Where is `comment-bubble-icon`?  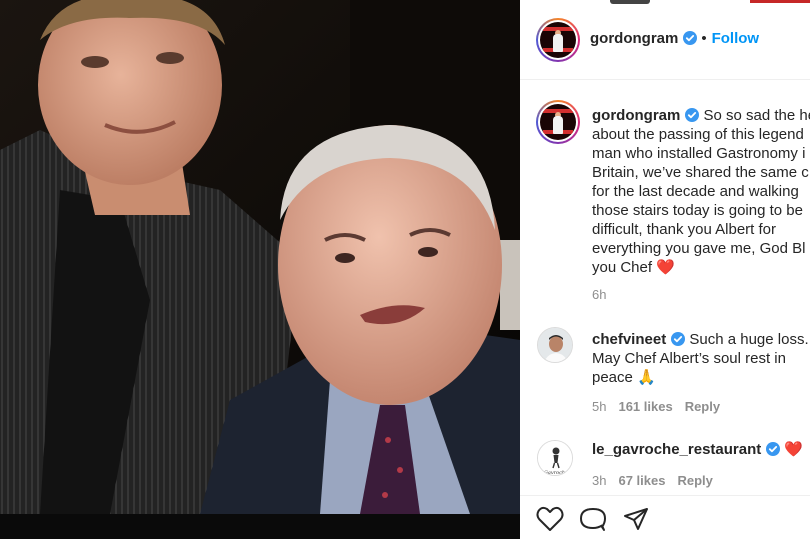
comment-bubble-icon is located at coordinates (593, 519).